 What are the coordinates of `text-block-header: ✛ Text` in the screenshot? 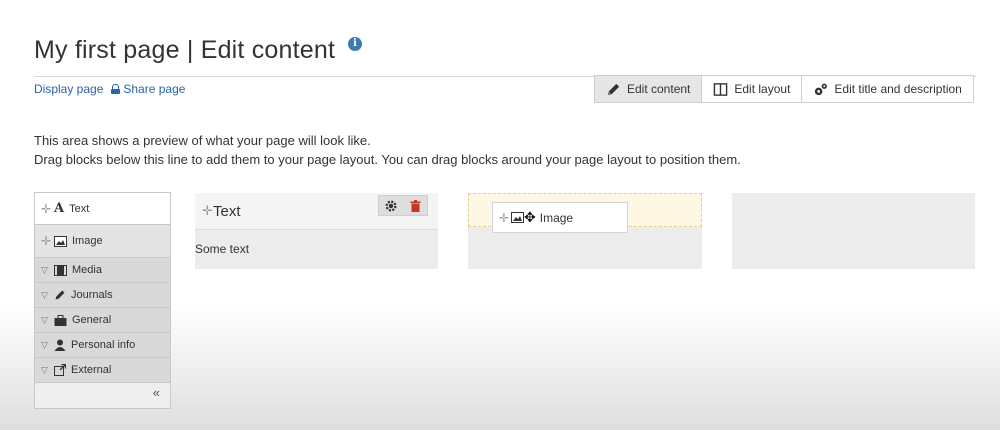 It's located at (316, 211).